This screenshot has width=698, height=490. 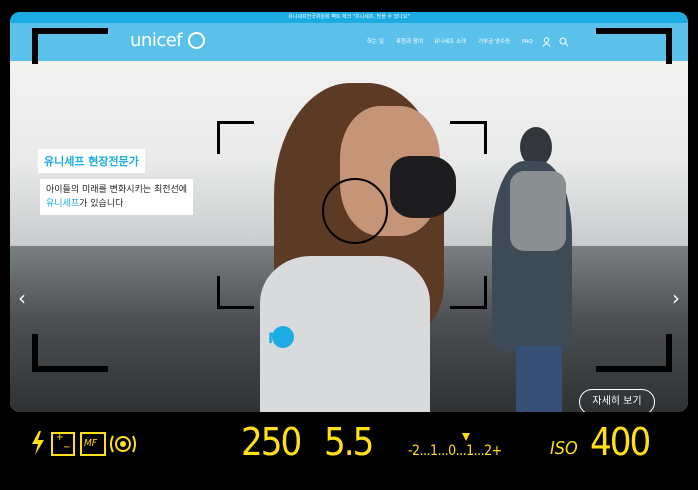 What do you see at coordinates (538, 211) in the screenshot?
I see `backpack` at bounding box center [538, 211].